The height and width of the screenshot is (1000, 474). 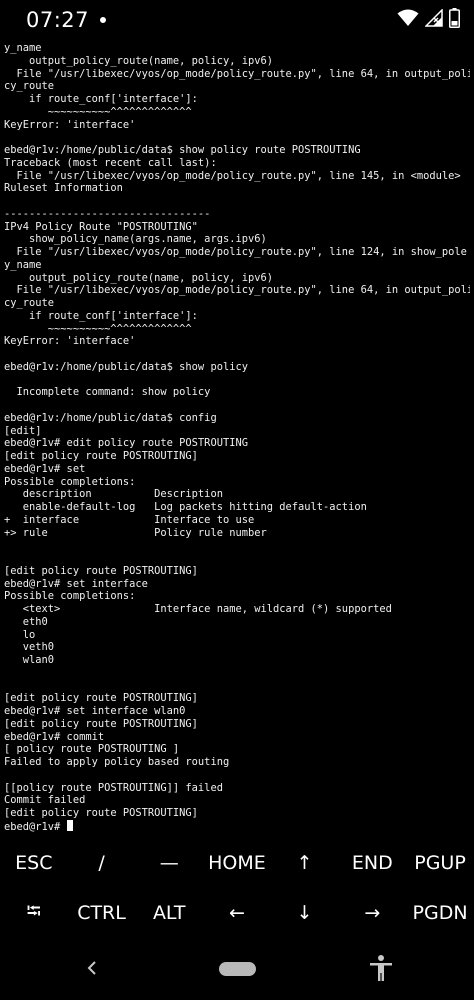 What do you see at coordinates (237, 660) in the screenshot?
I see `terminal-line: wlan0` at bounding box center [237, 660].